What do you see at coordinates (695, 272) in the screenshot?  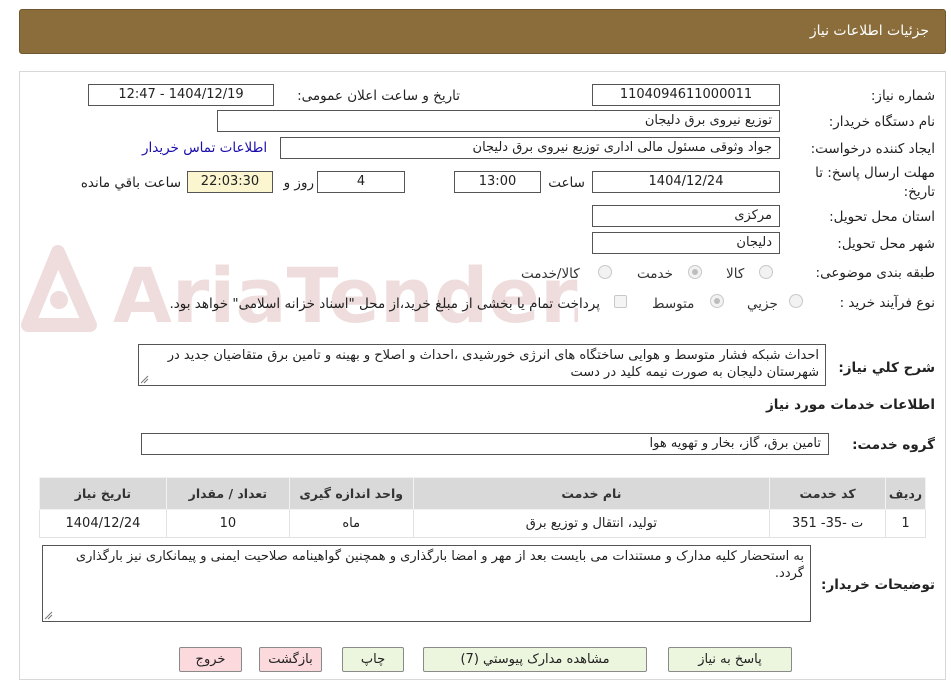 I see `category-service-radio` at bounding box center [695, 272].